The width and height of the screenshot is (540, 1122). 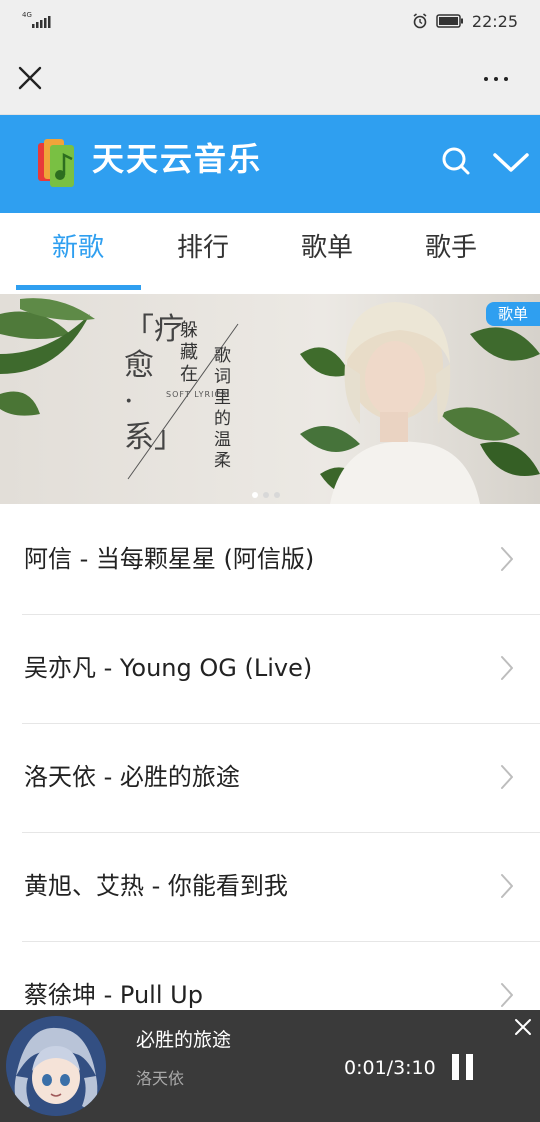 What do you see at coordinates (177, 159) in the screenshot?
I see `app-title: 天天云音乐` at bounding box center [177, 159].